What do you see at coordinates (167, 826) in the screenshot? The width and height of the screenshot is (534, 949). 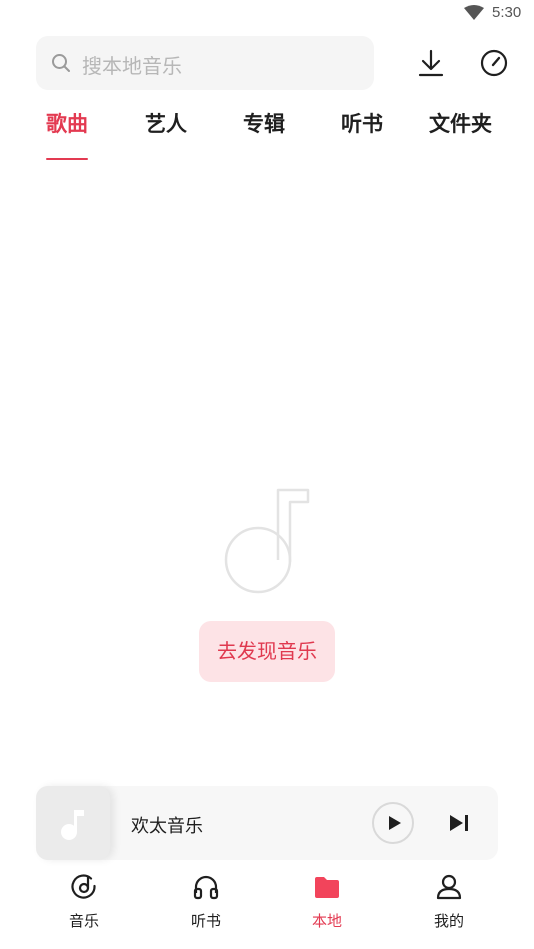 I see `track-title: 欢太音乐` at bounding box center [167, 826].